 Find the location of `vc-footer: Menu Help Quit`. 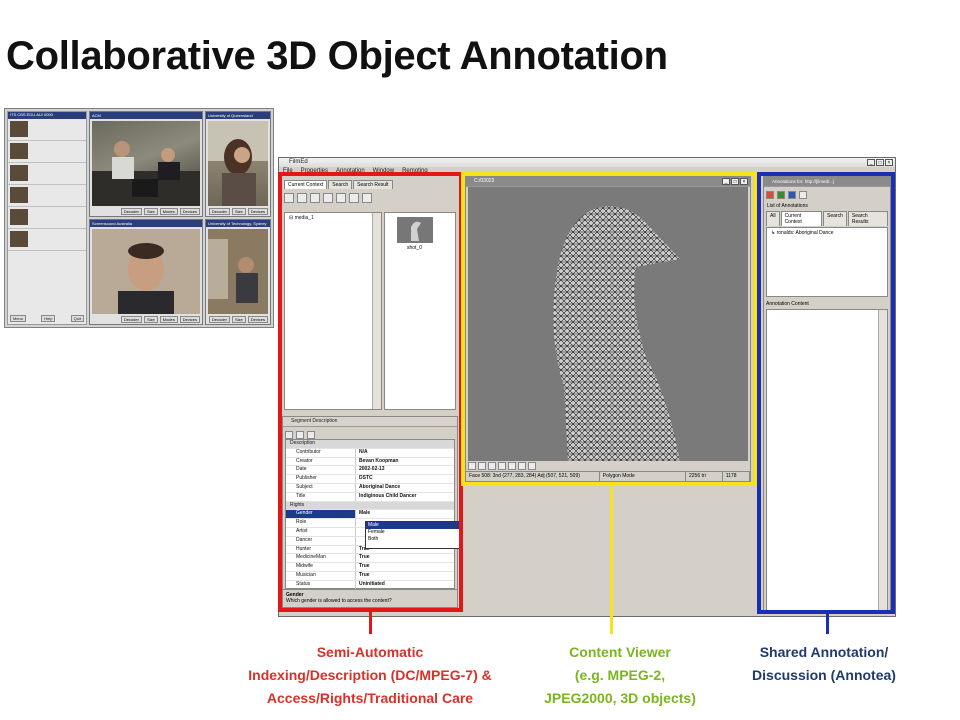

vc-footer: Menu Help Quit is located at coordinates (47, 318).